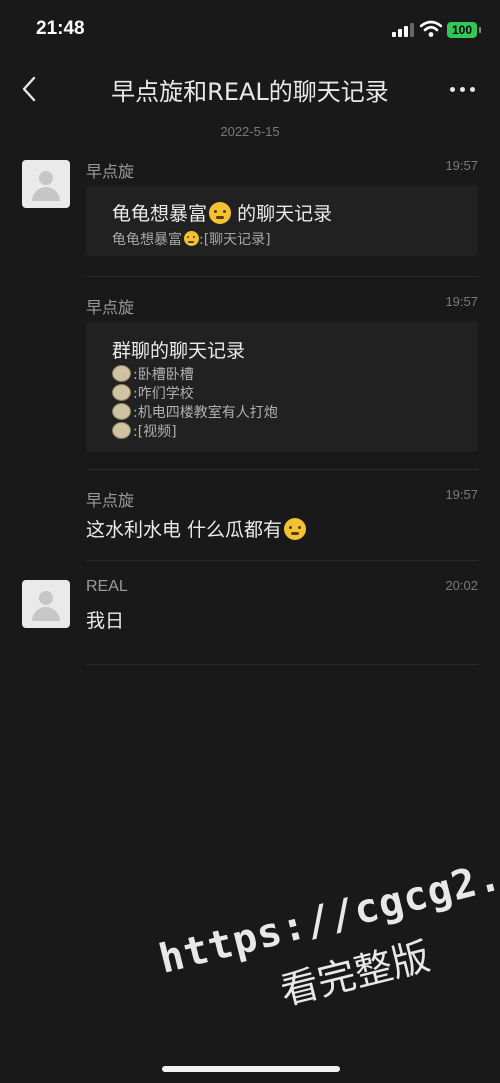  Describe the element at coordinates (60, 28) in the screenshot. I see `status-time: 21:48` at that location.